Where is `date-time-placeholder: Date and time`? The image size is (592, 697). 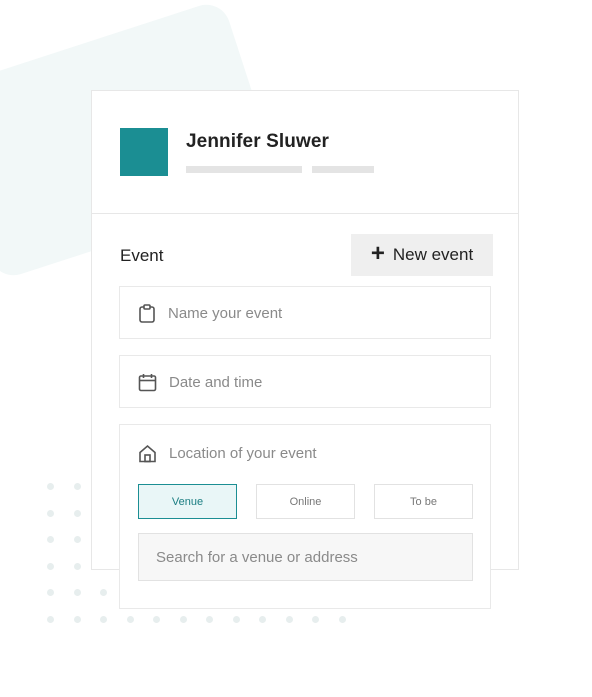 date-time-placeholder: Date and time is located at coordinates (216, 382).